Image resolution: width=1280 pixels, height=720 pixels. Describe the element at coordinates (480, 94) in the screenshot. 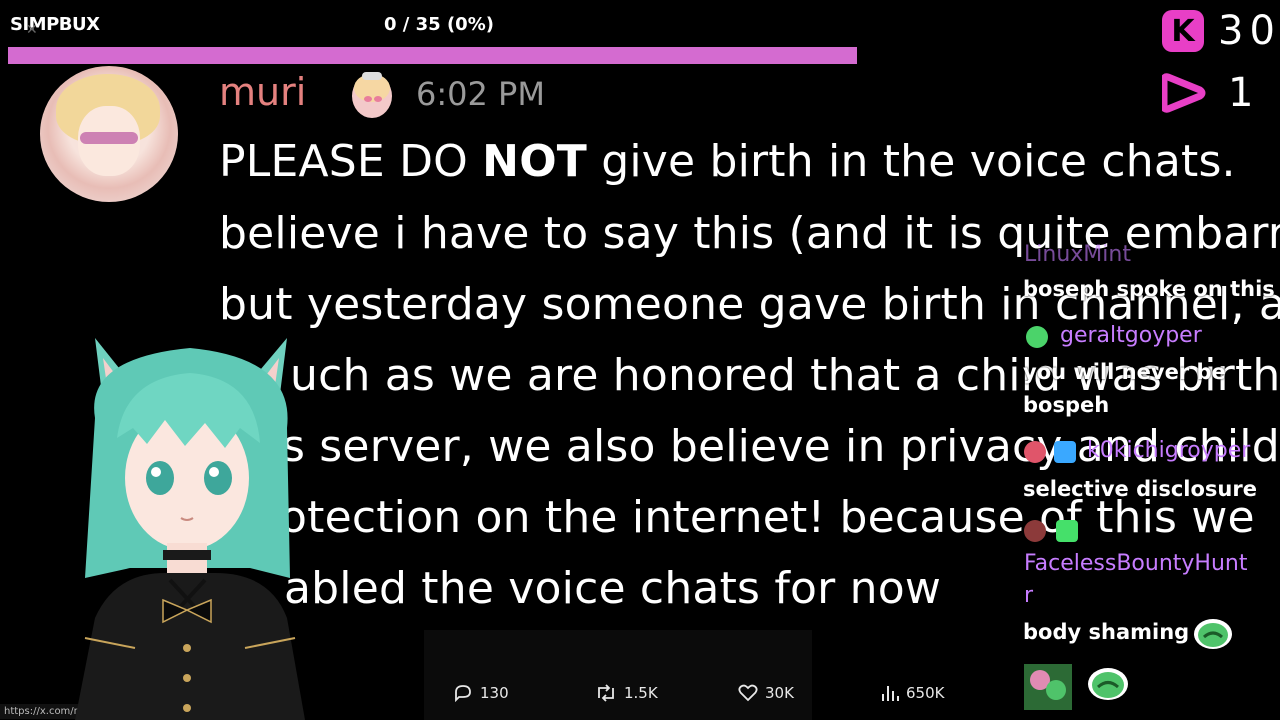

I see `message-timestamp: 6:02 PM` at that location.